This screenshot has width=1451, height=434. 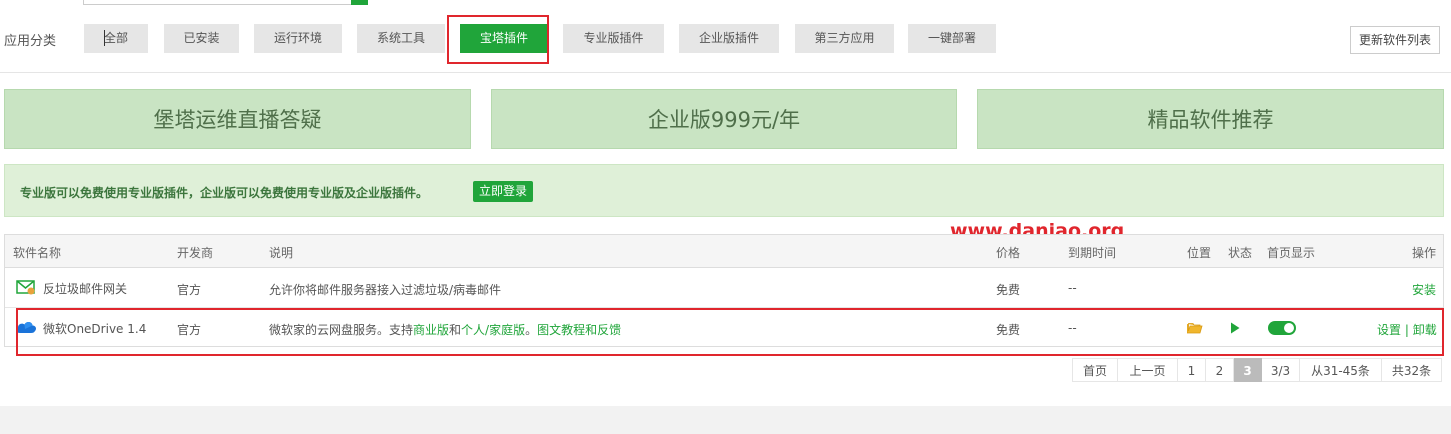 I want to click on th-developer: 开发商, so click(x=195, y=253).